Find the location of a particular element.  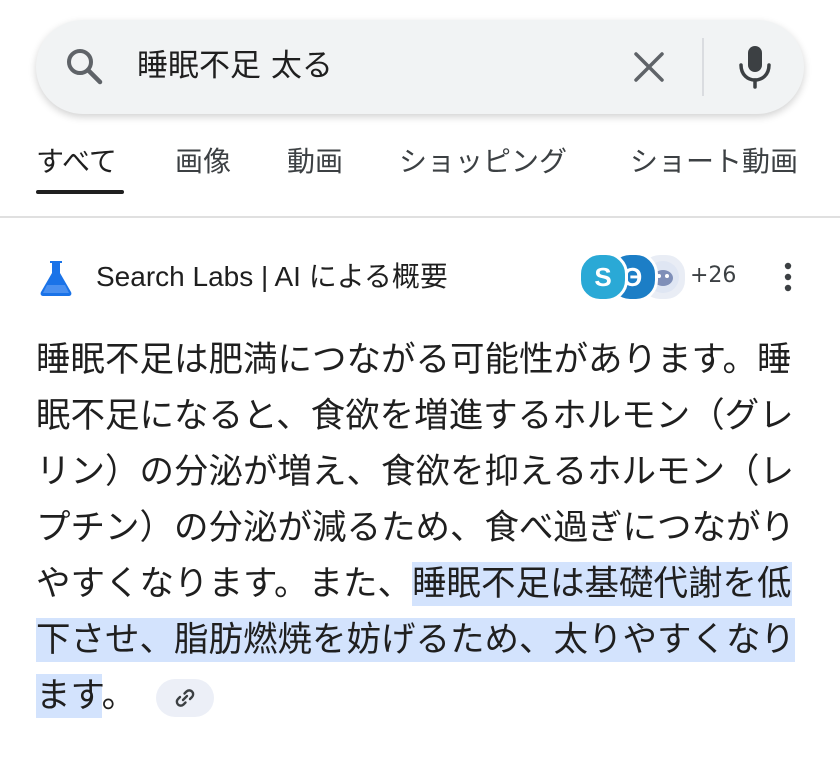

search-tabs: すべて 画像 動画 ショッピング ショート動画 is located at coordinates (420, 170).